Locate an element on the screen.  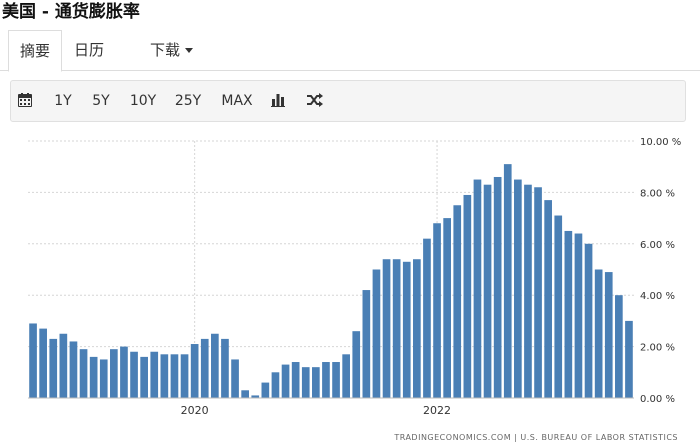
range-10y-button: 10Y is located at coordinates (143, 101).